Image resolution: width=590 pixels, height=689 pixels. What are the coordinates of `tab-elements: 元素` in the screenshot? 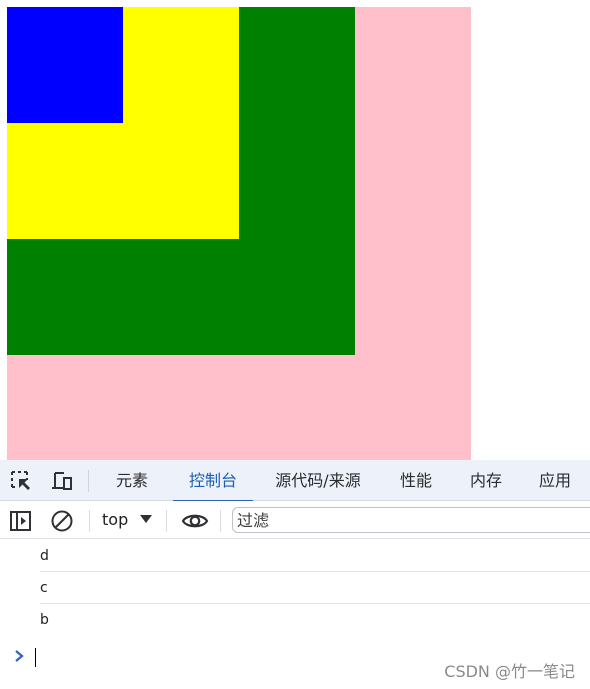 It's located at (132, 480).